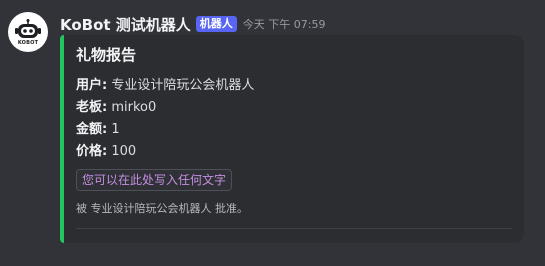  What do you see at coordinates (92, 129) in the screenshot?
I see `field-amount-key: 金额:` at bounding box center [92, 129].